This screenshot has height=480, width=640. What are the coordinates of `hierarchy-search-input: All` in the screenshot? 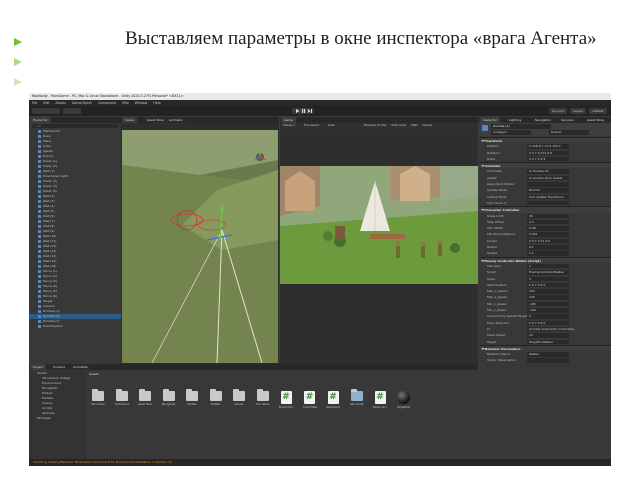 It's located at (75, 126).